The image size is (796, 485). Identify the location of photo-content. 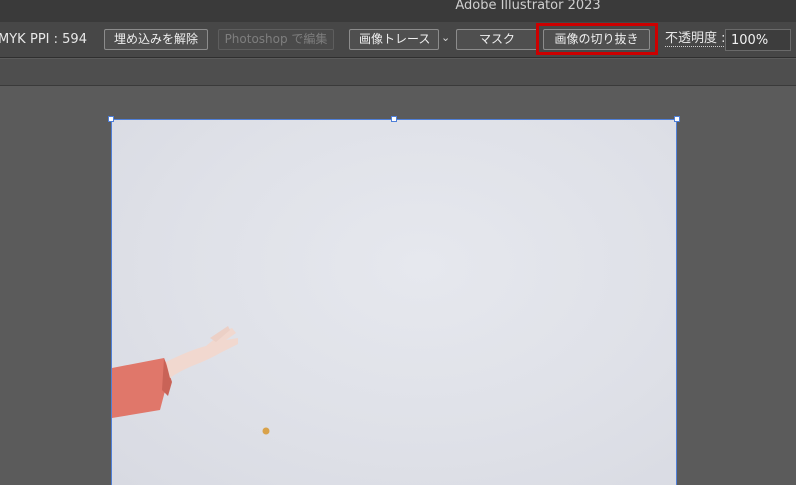
(191, 380).